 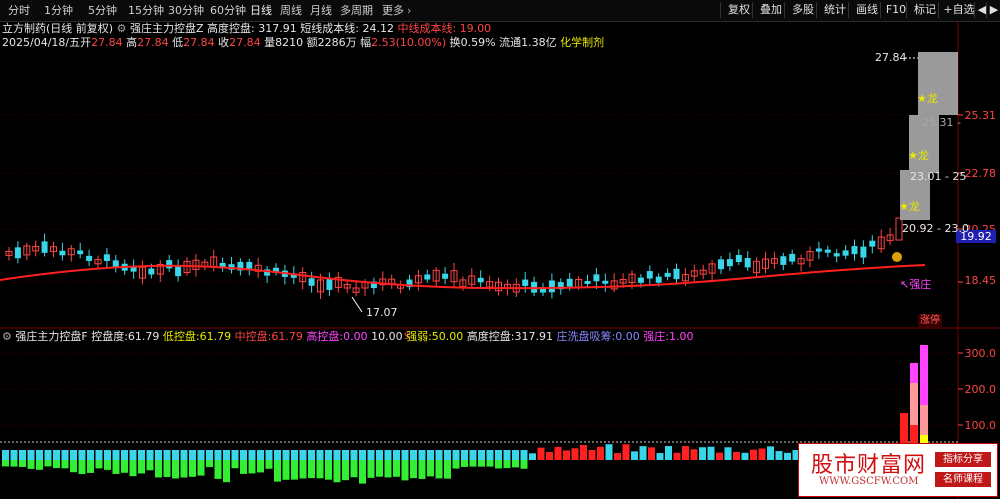 What do you see at coordinates (586, 336) in the screenshot?
I see `wash-absorb-label: 庄洗盘吸筹:` at bounding box center [586, 336].